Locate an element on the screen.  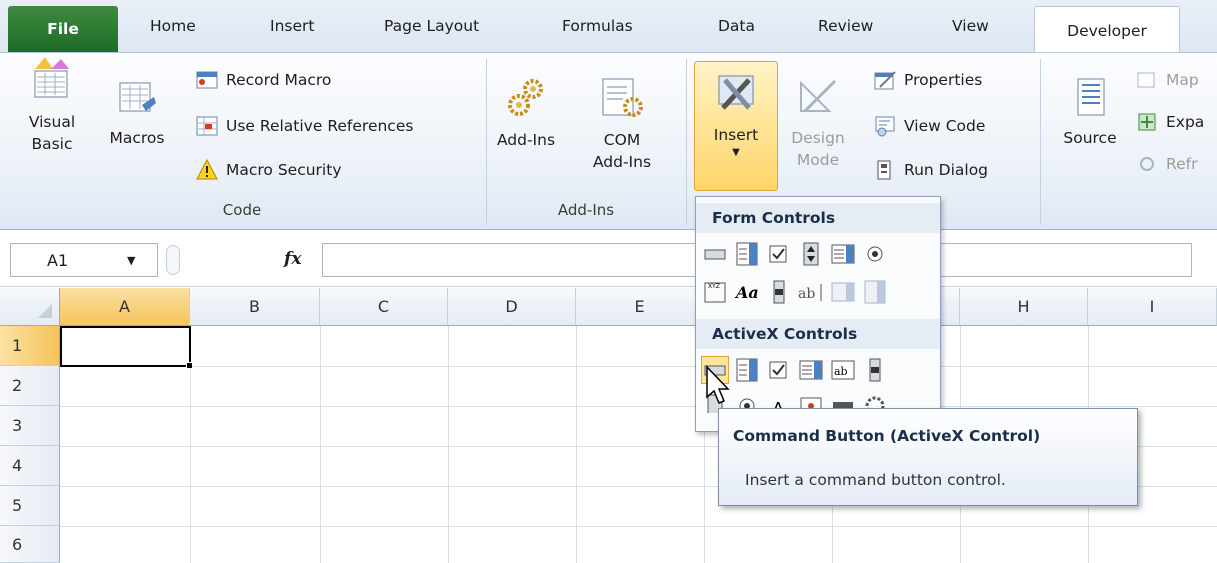
list-box-icon is located at coordinates (843, 254).